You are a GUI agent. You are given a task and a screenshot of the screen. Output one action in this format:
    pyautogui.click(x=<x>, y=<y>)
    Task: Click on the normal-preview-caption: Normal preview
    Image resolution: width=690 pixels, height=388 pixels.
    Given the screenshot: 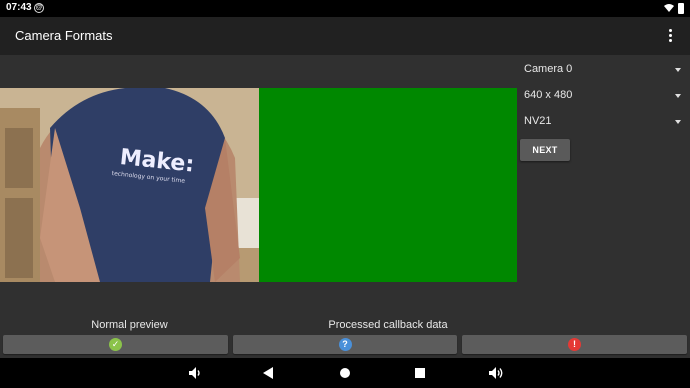 What is the action you would take?
    pyautogui.click(x=129, y=325)
    